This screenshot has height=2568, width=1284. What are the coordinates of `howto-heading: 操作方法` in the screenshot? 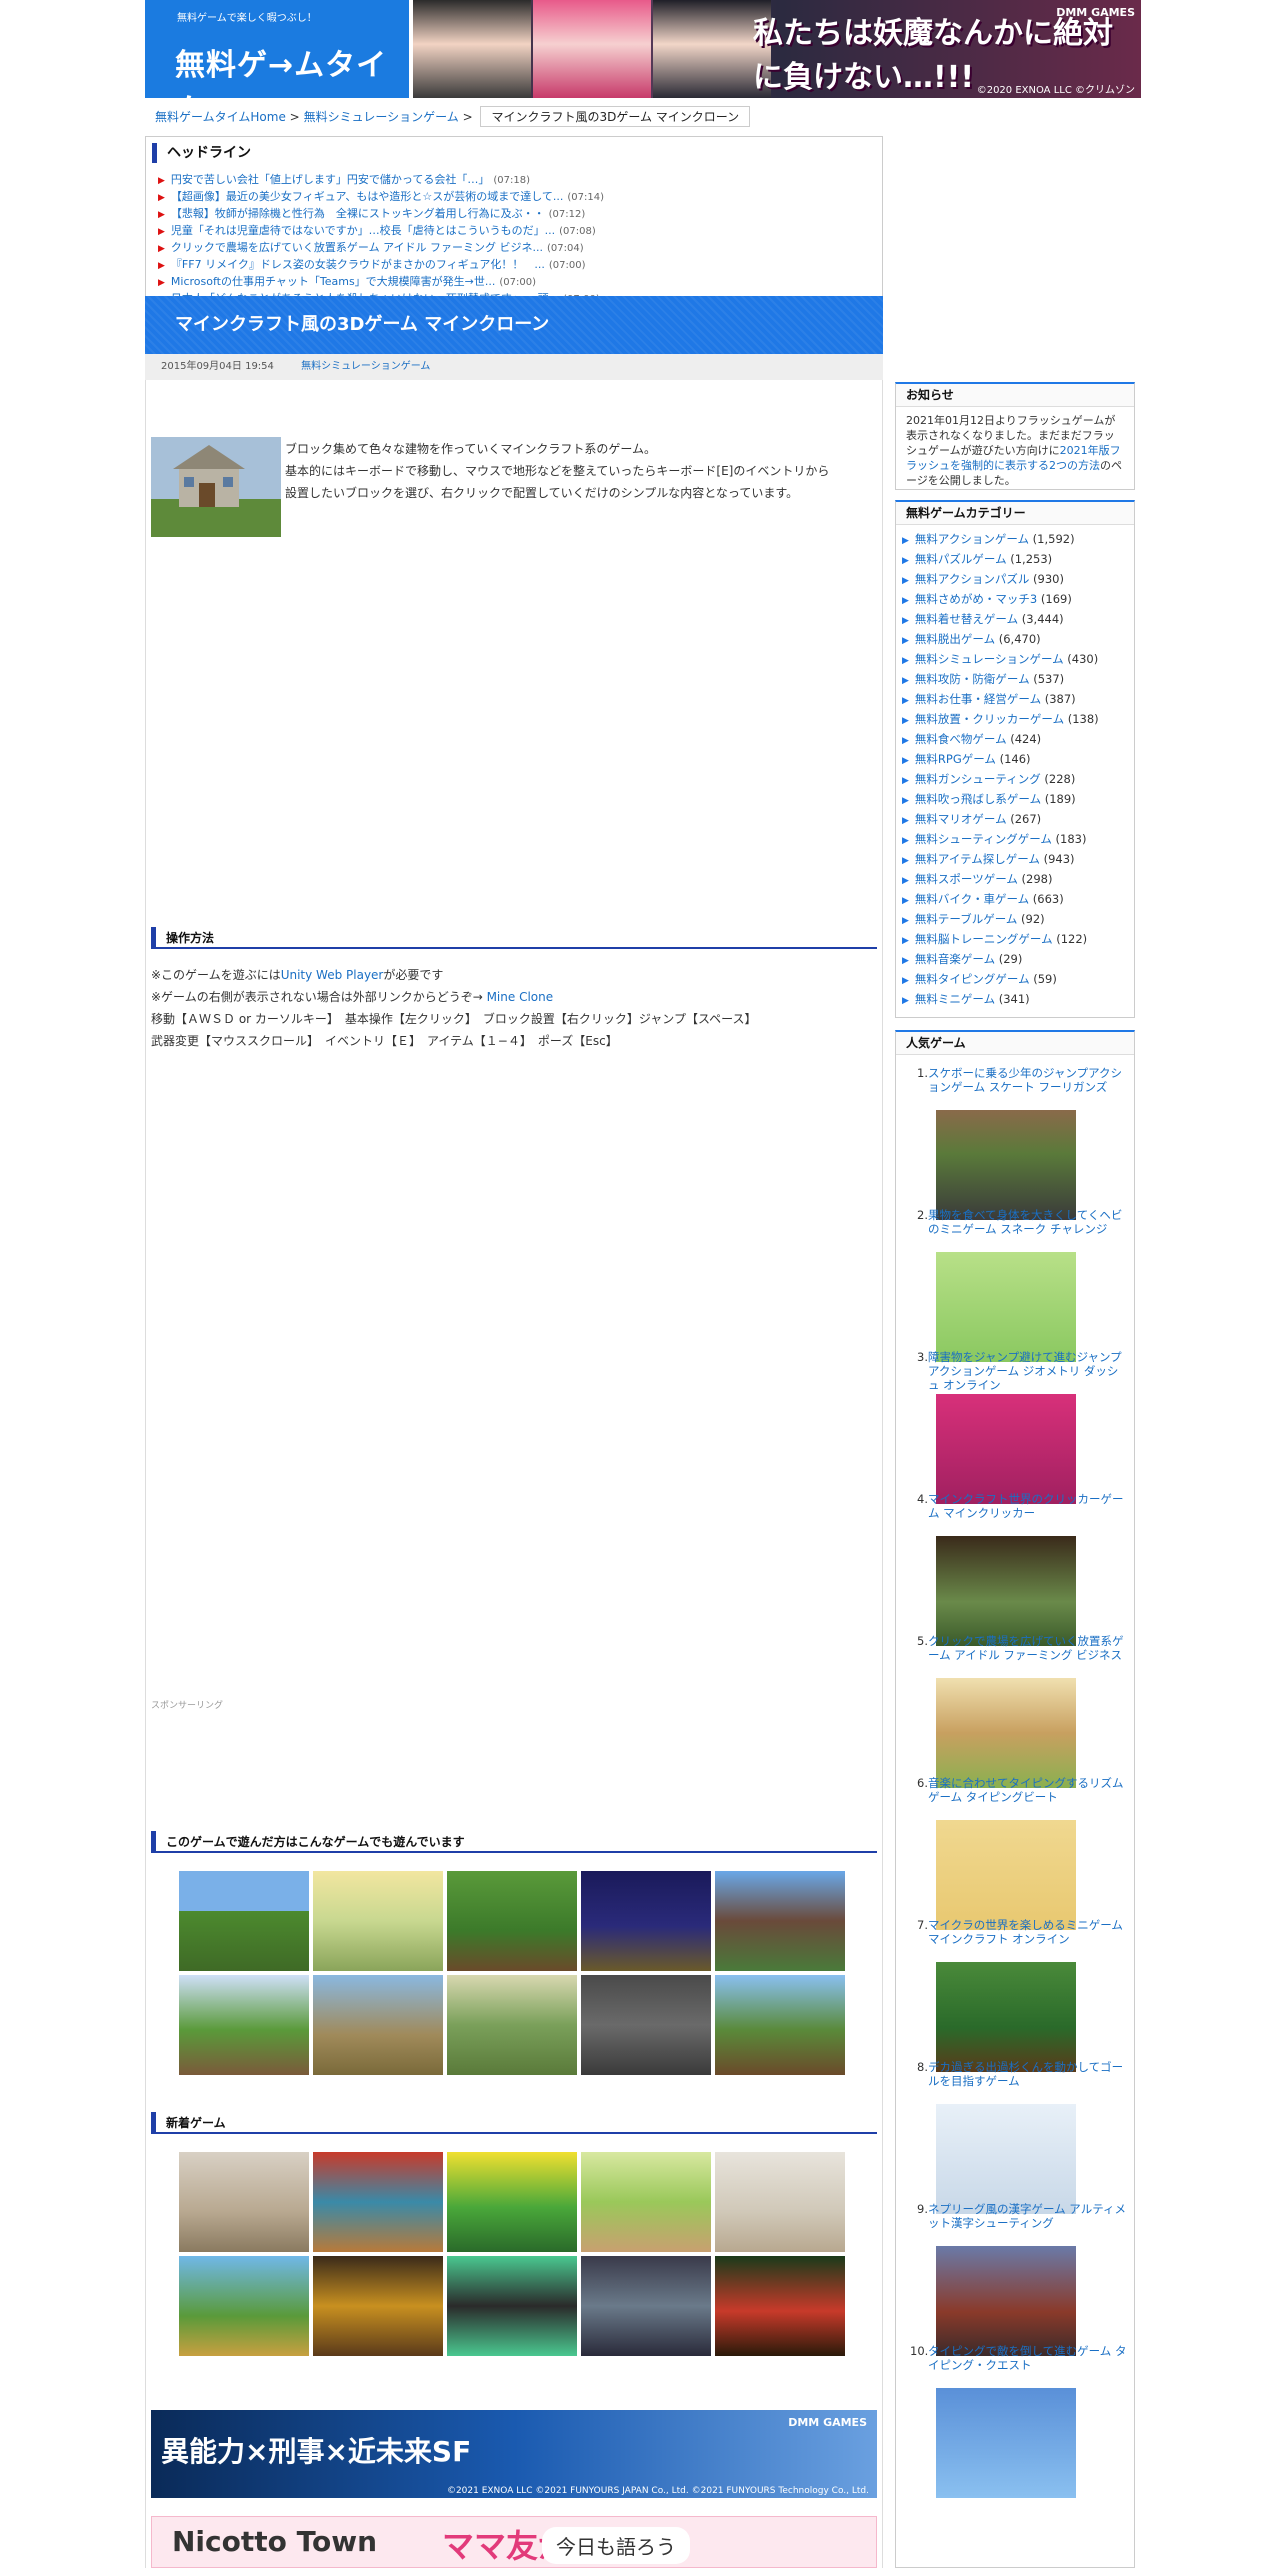 It's located at (514, 938).